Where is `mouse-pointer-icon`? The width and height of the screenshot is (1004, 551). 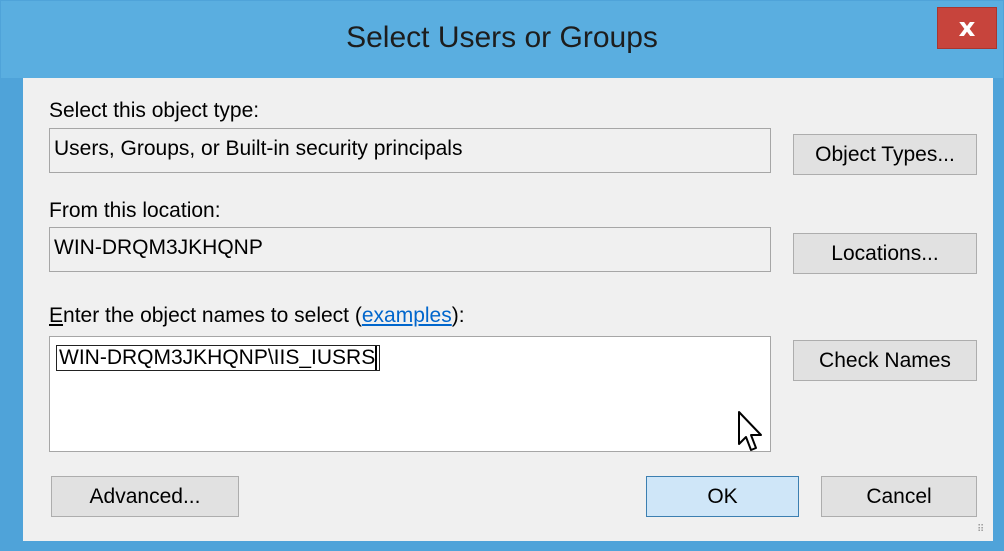 mouse-pointer-icon is located at coordinates (750, 431).